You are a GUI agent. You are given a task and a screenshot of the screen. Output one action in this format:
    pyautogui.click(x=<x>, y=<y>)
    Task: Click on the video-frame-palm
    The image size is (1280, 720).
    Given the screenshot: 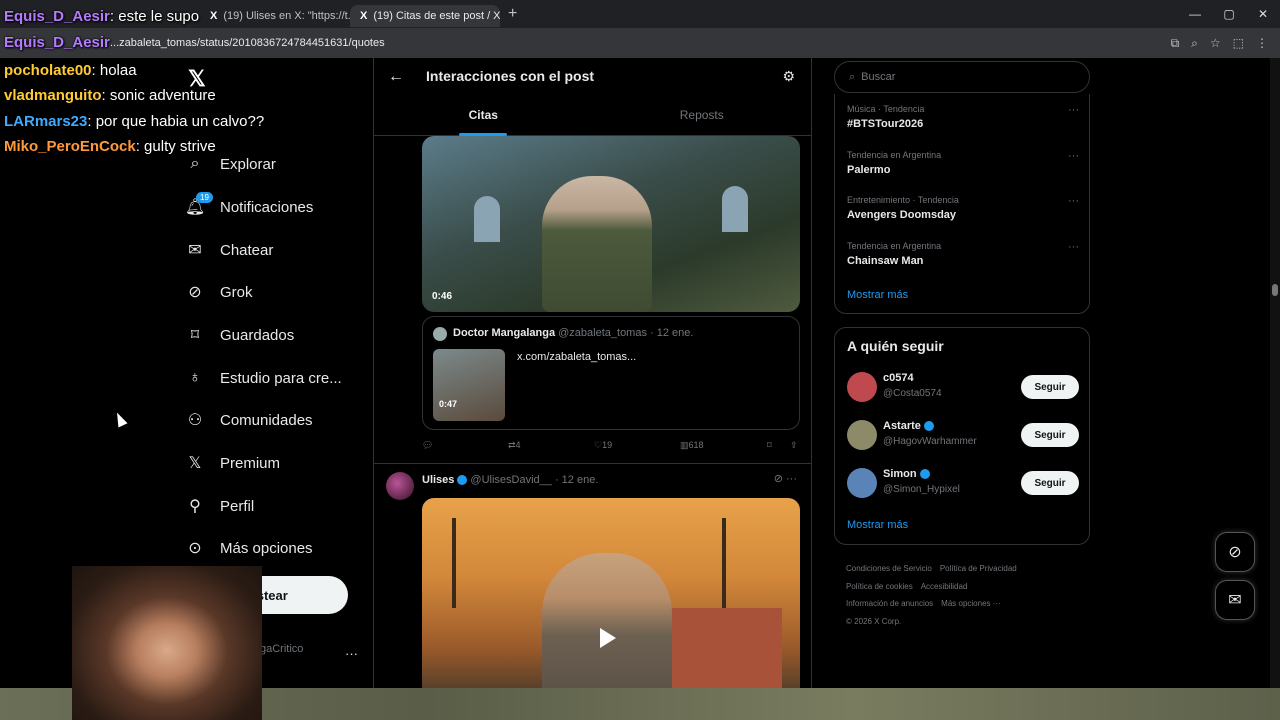 What is the action you would take?
    pyautogui.click(x=454, y=563)
    